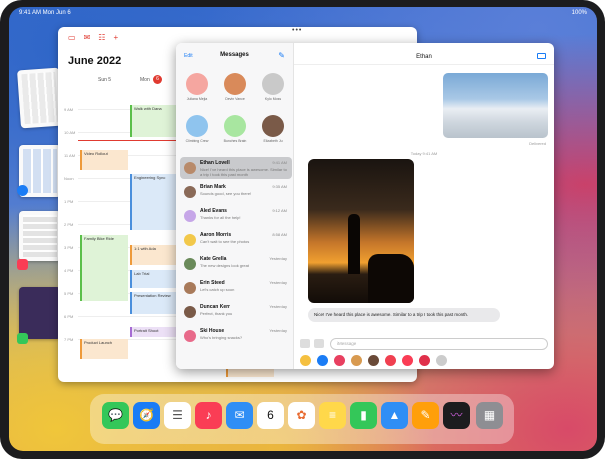 The height and width of the screenshot is (459, 605). What do you see at coordinates (541, 56) in the screenshot?
I see `video-call-icon` at bounding box center [541, 56].